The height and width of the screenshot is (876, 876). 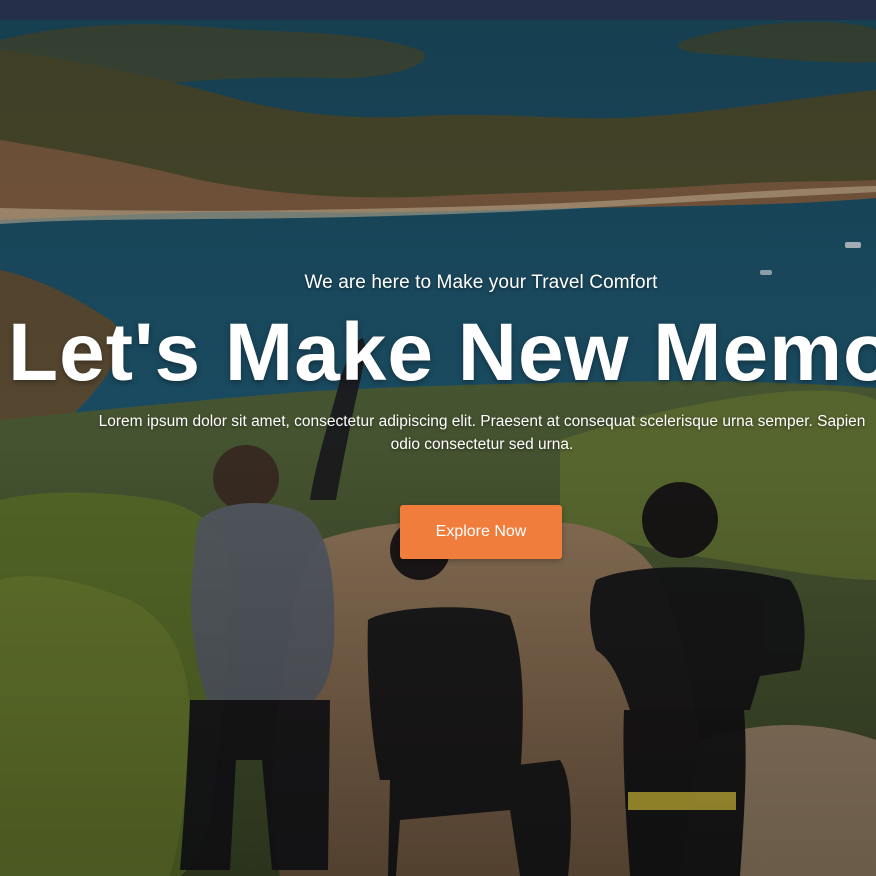 What do you see at coordinates (438, 10) in the screenshot?
I see `top-bar` at bounding box center [438, 10].